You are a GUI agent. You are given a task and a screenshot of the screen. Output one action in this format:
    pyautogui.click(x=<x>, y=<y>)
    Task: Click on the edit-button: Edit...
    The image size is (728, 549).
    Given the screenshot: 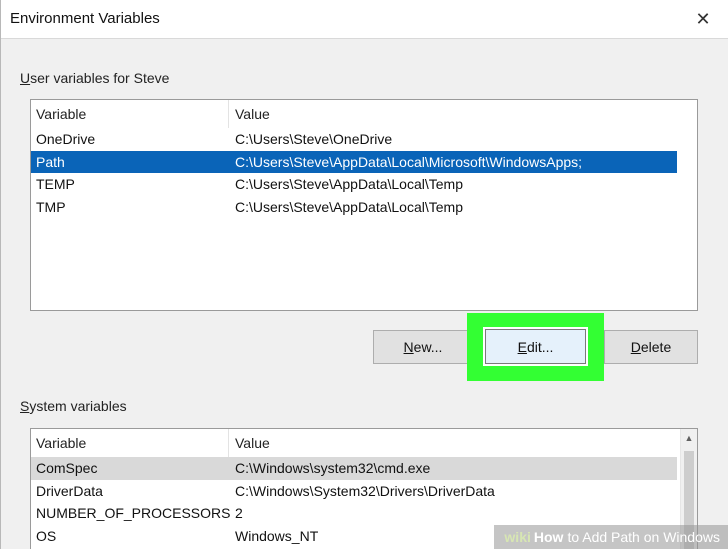 What is the action you would take?
    pyautogui.click(x=535, y=346)
    